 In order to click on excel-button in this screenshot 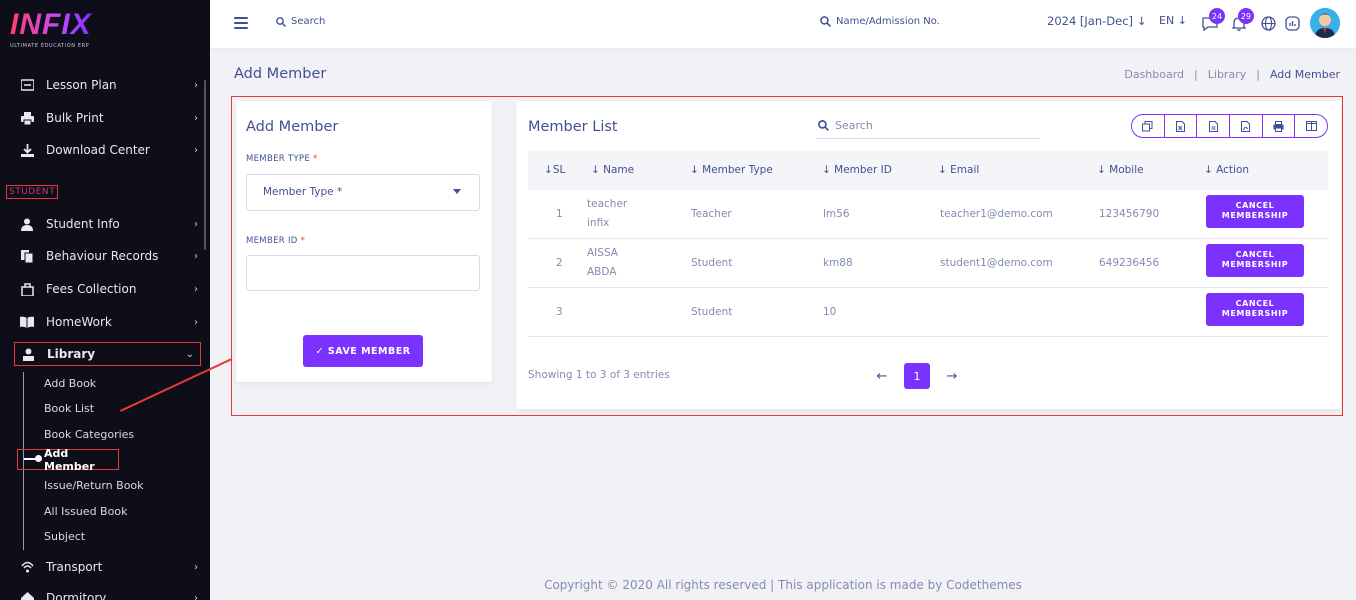, I will do `click(1181, 126)`.